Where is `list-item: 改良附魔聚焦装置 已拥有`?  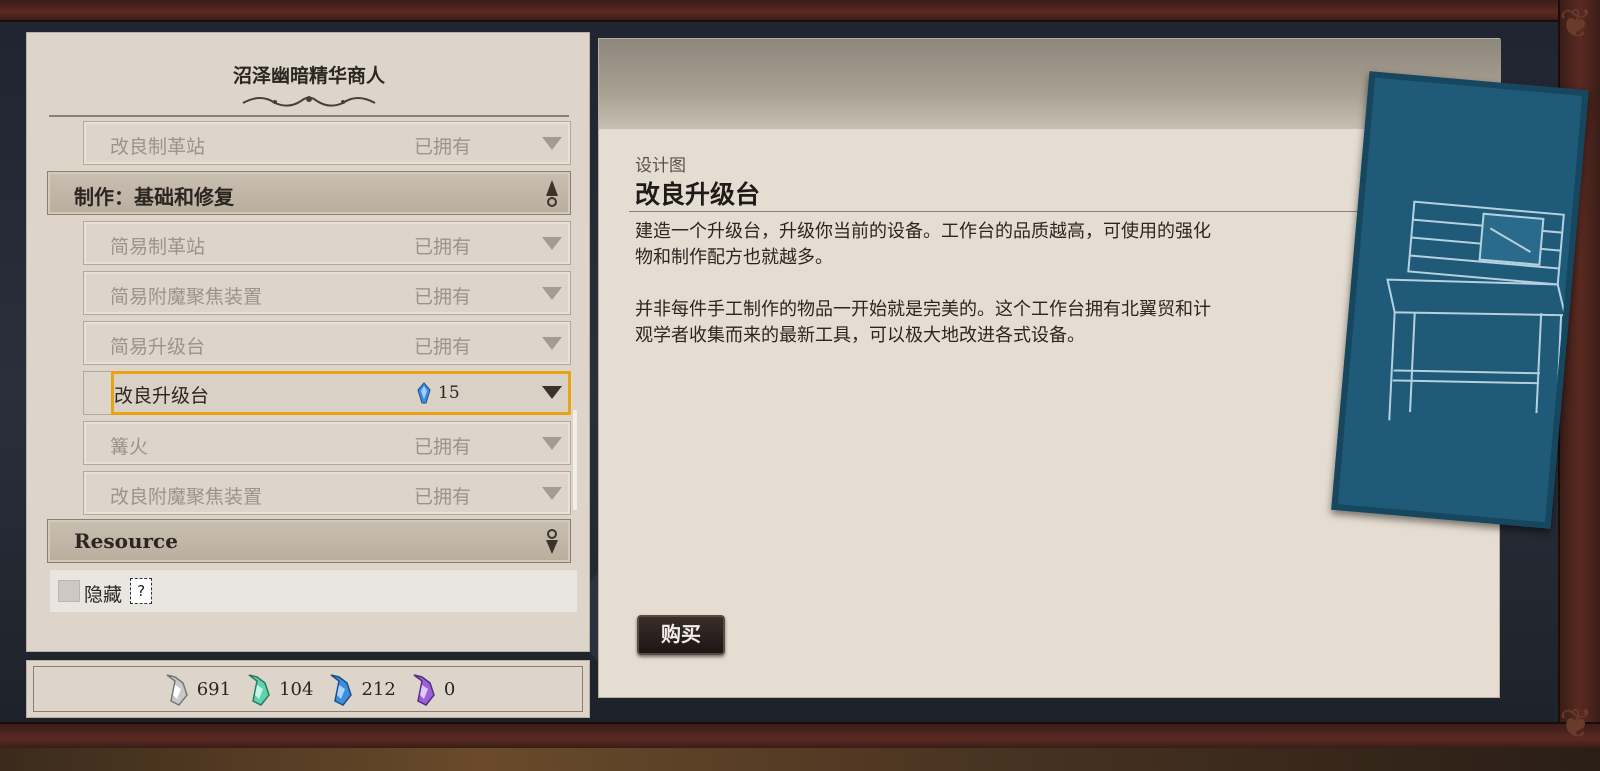
list-item: 改良附魔聚焦装置 已拥有 is located at coordinates (327, 493).